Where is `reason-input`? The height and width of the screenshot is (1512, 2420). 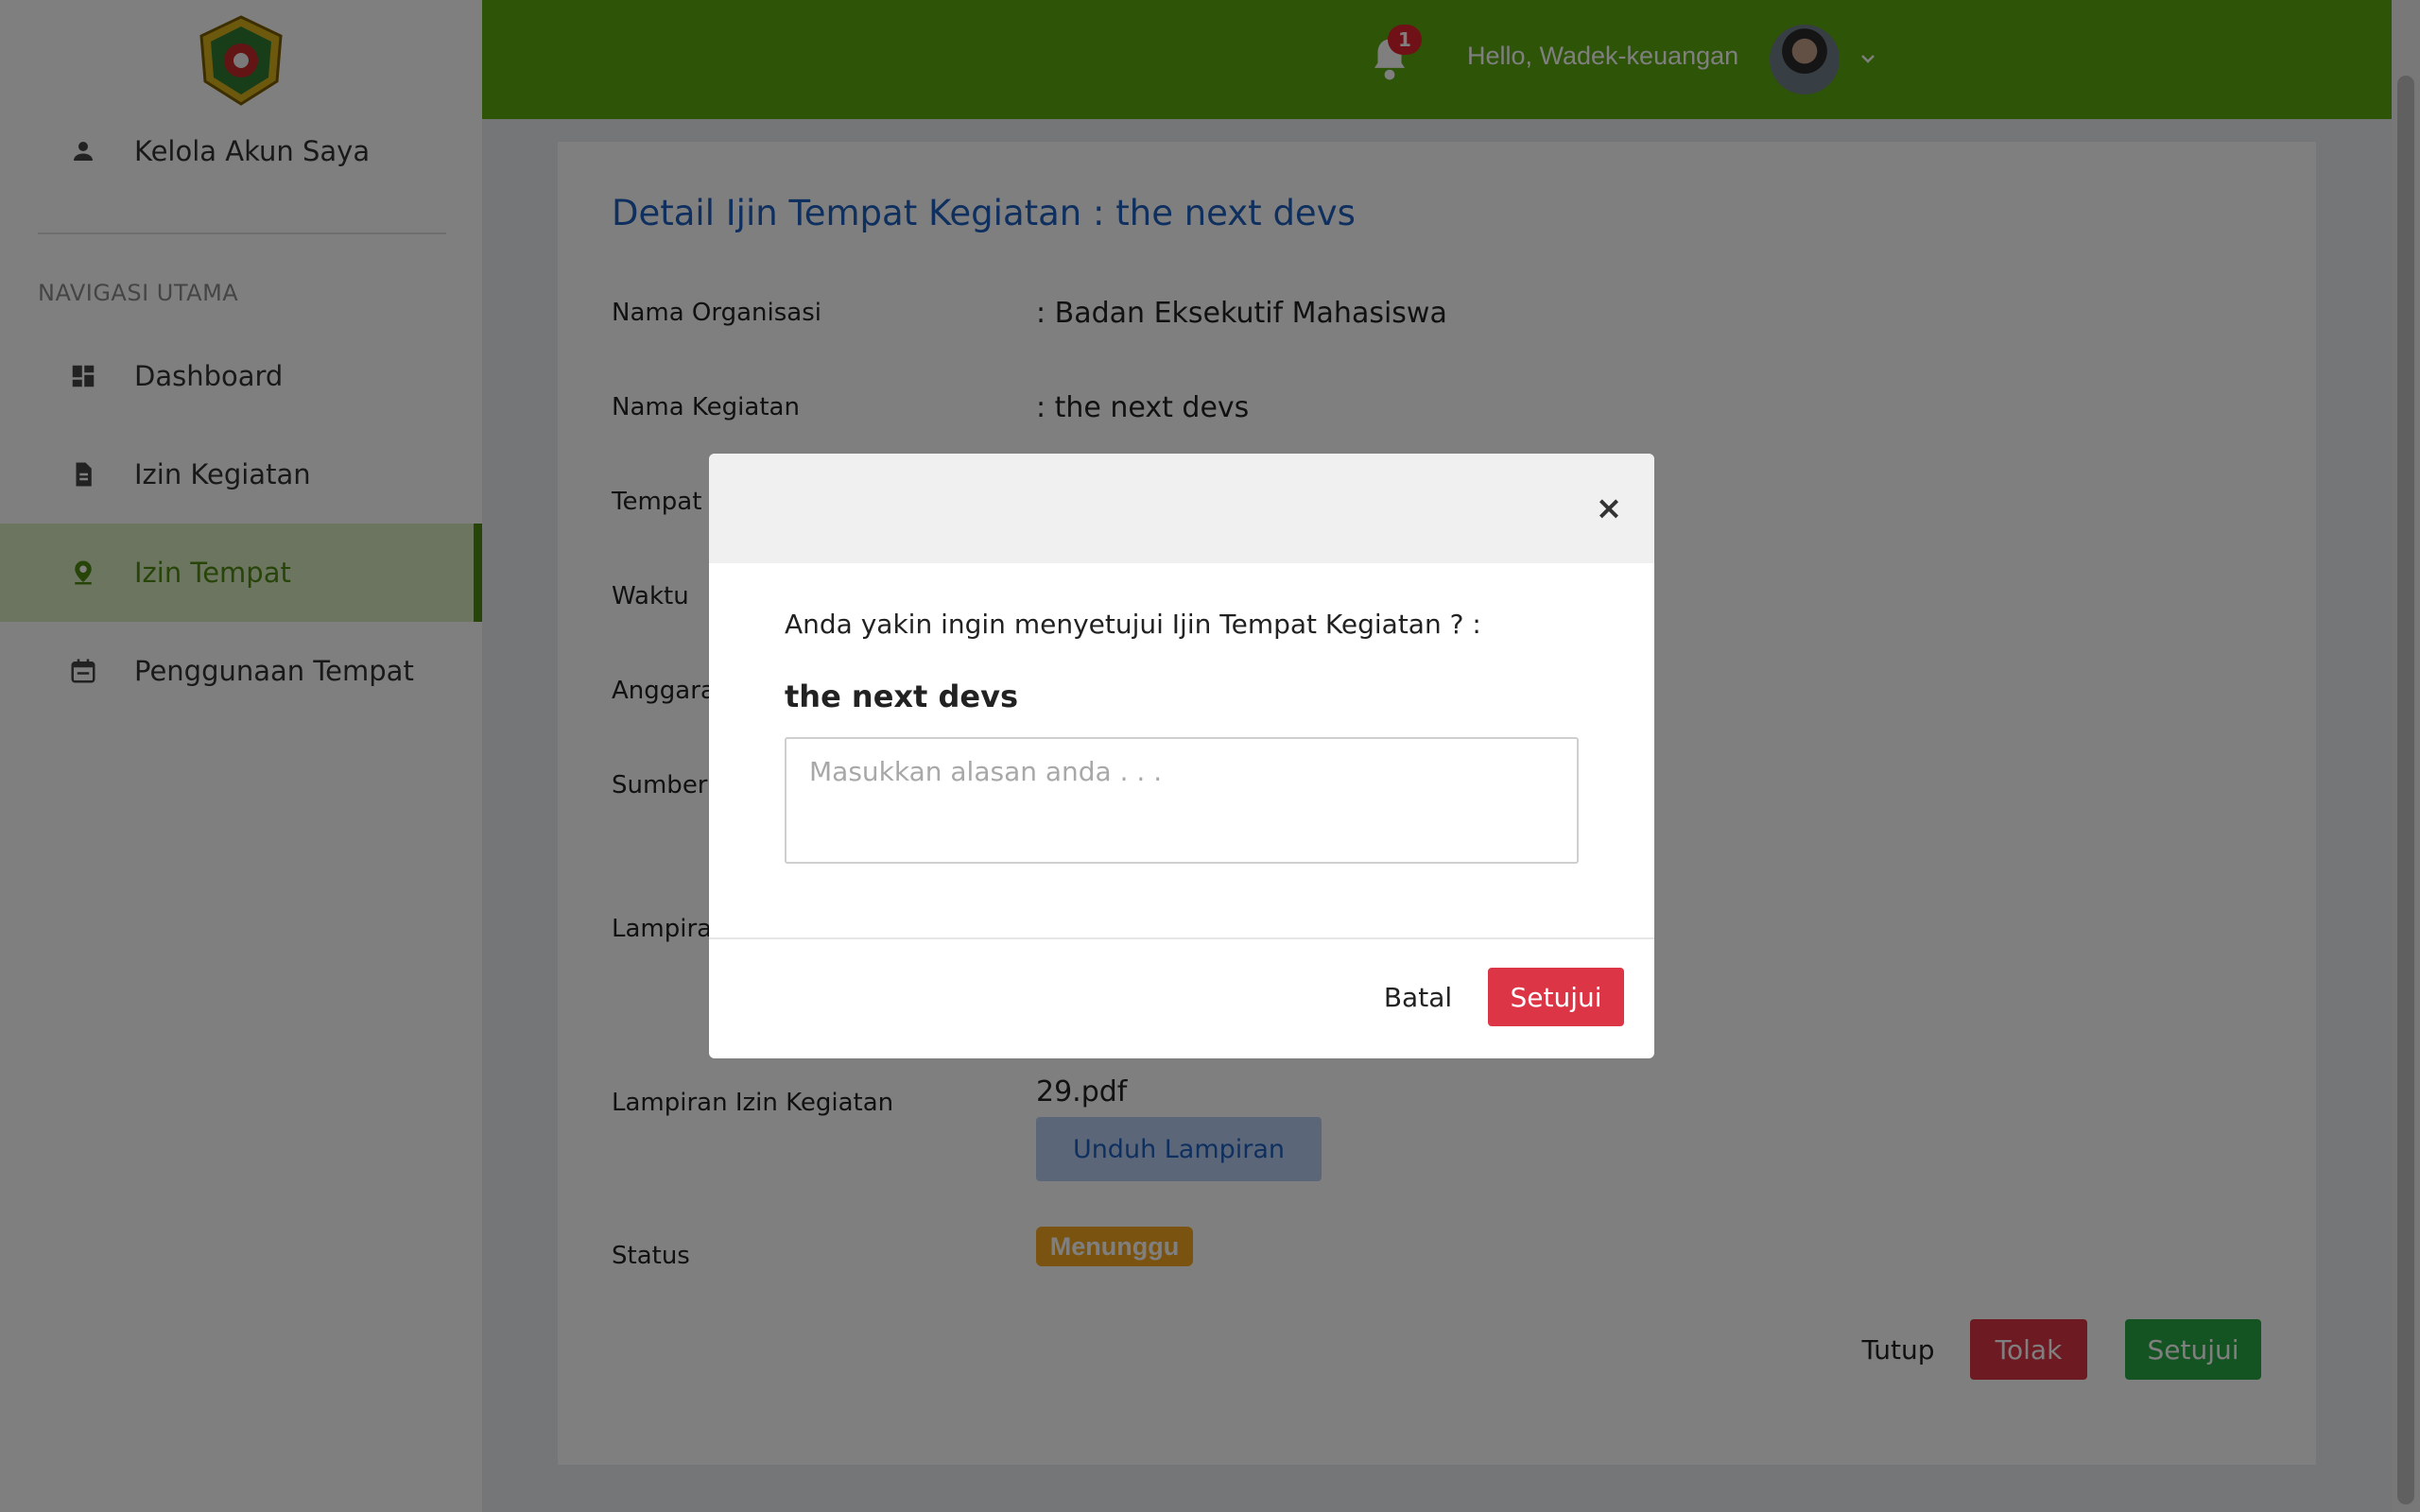
reason-input is located at coordinates (1182, 800).